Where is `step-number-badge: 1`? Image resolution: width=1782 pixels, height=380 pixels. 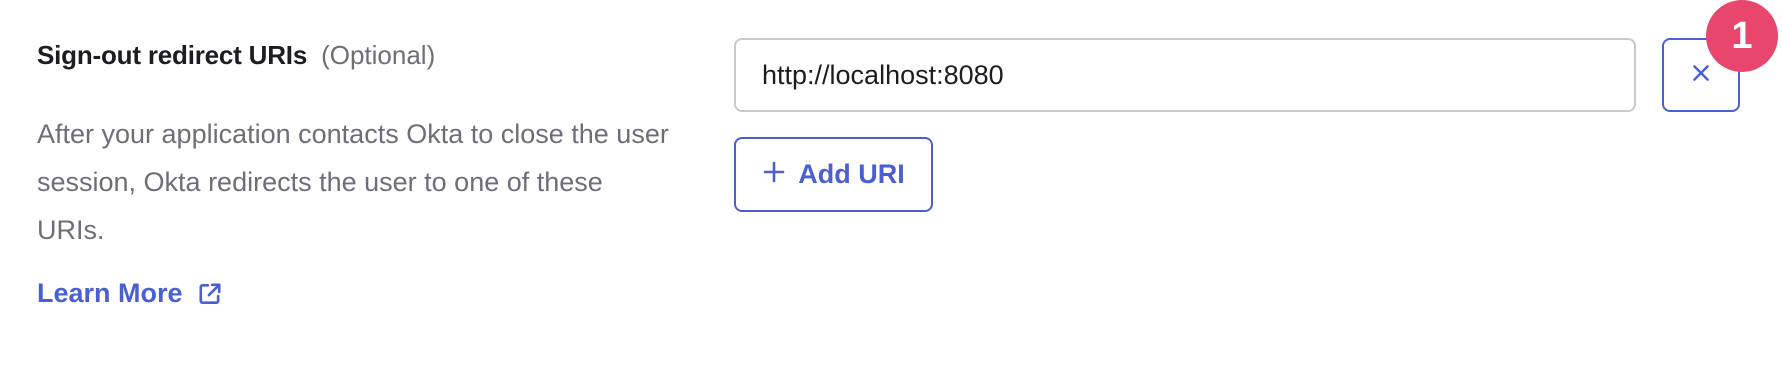 step-number-badge: 1 is located at coordinates (1742, 36).